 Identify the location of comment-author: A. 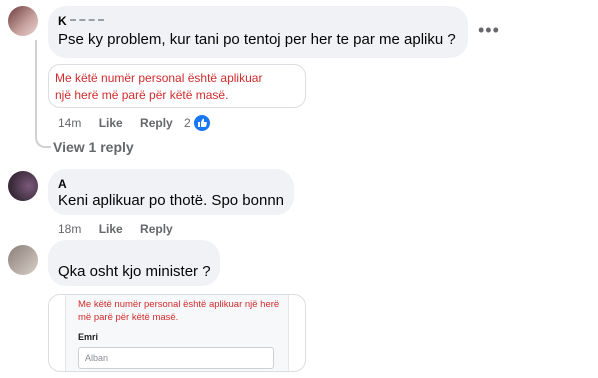
(62, 184).